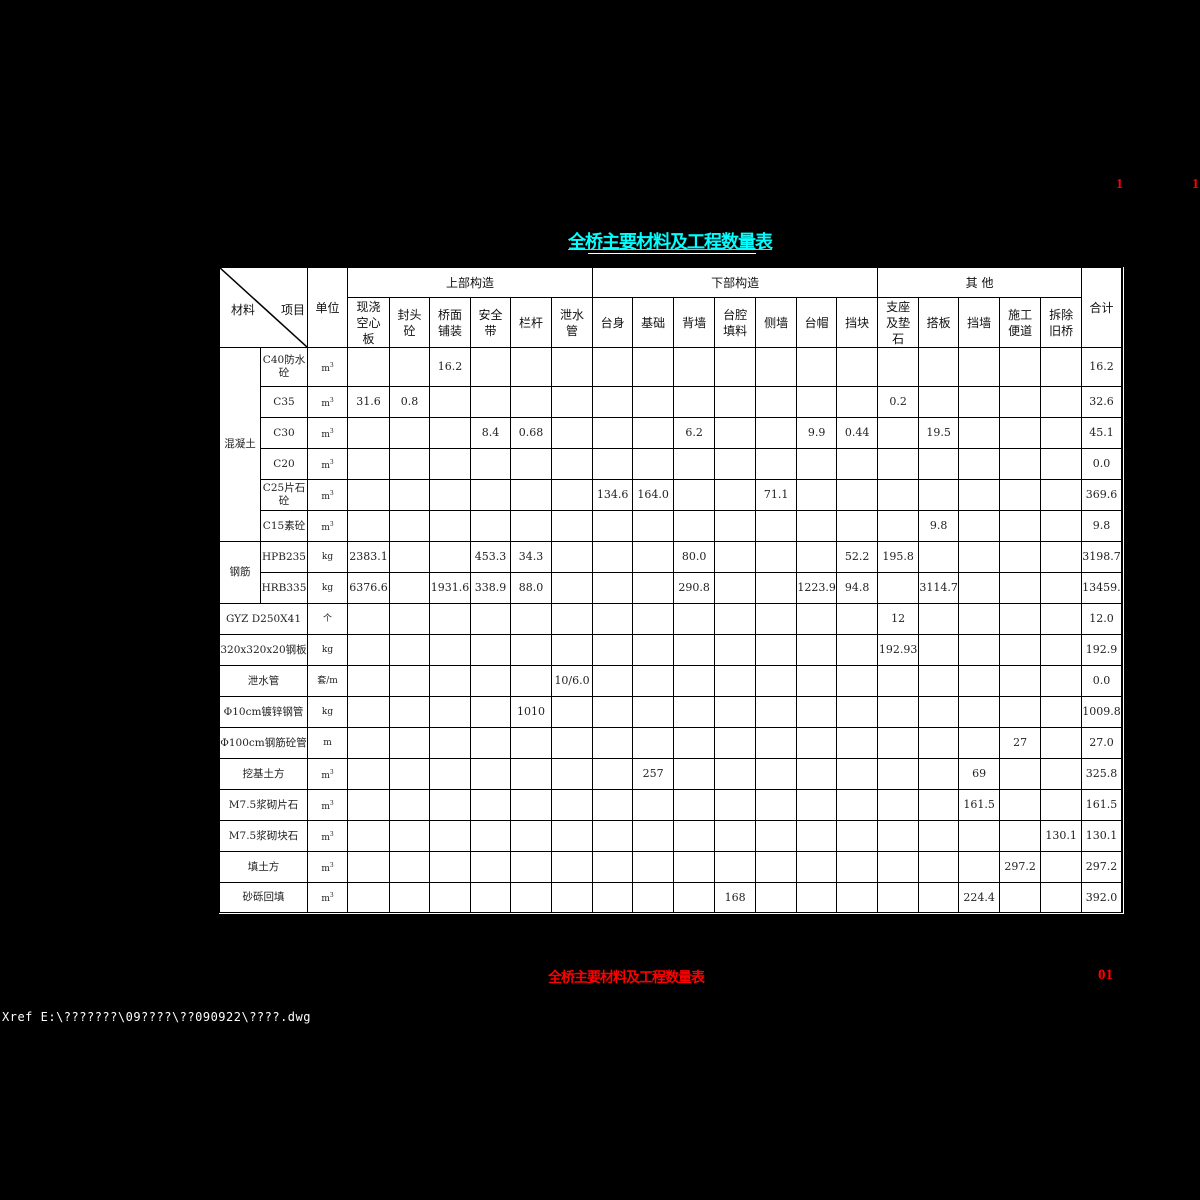  What do you see at coordinates (671, 402) in the screenshot?
I see `table-row: C35 m3 31.6 0.8 0.2 32.6` at bounding box center [671, 402].